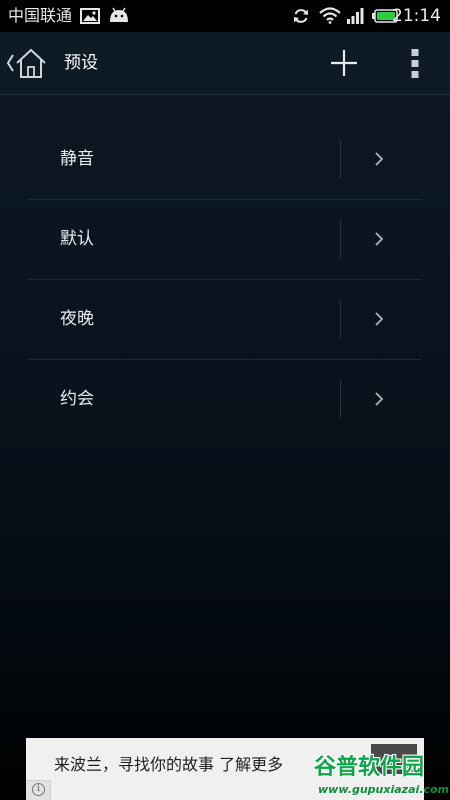 Image resolution: width=450 pixels, height=800 pixels. What do you see at coordinates (77, 239) in the screenshot?
I see `preset-label: 默认` at bounding box center [77, 239].